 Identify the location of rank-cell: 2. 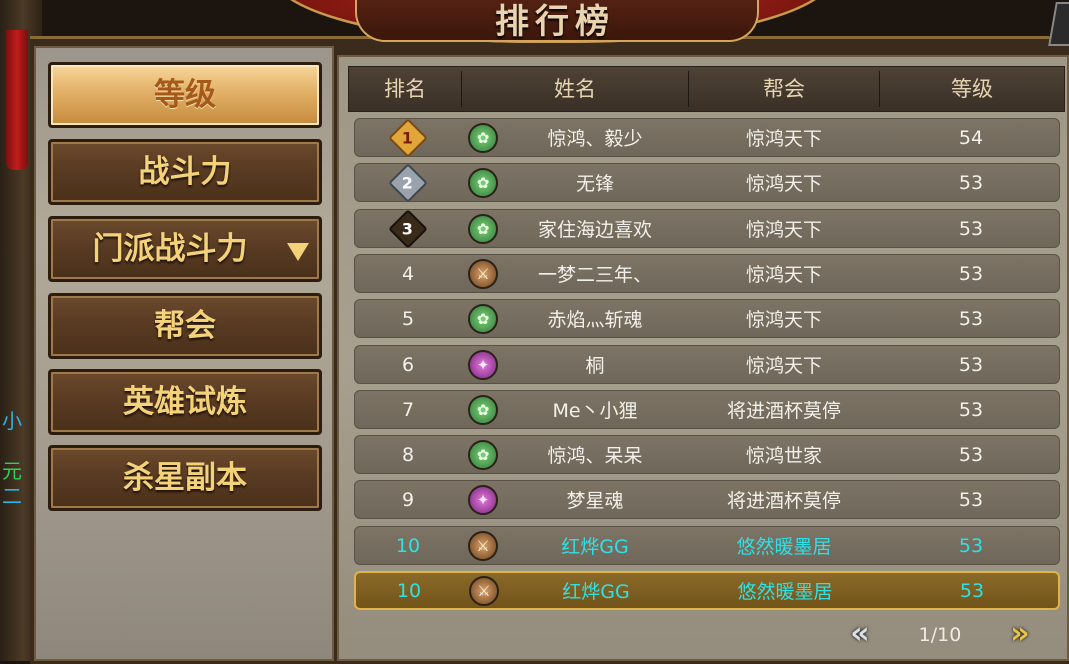
(408, 182).